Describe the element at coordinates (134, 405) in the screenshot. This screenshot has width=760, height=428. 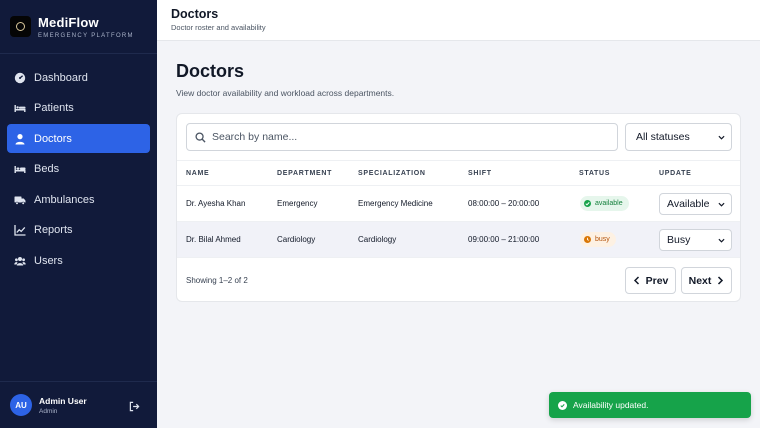
I see `logout-icon` at that location.